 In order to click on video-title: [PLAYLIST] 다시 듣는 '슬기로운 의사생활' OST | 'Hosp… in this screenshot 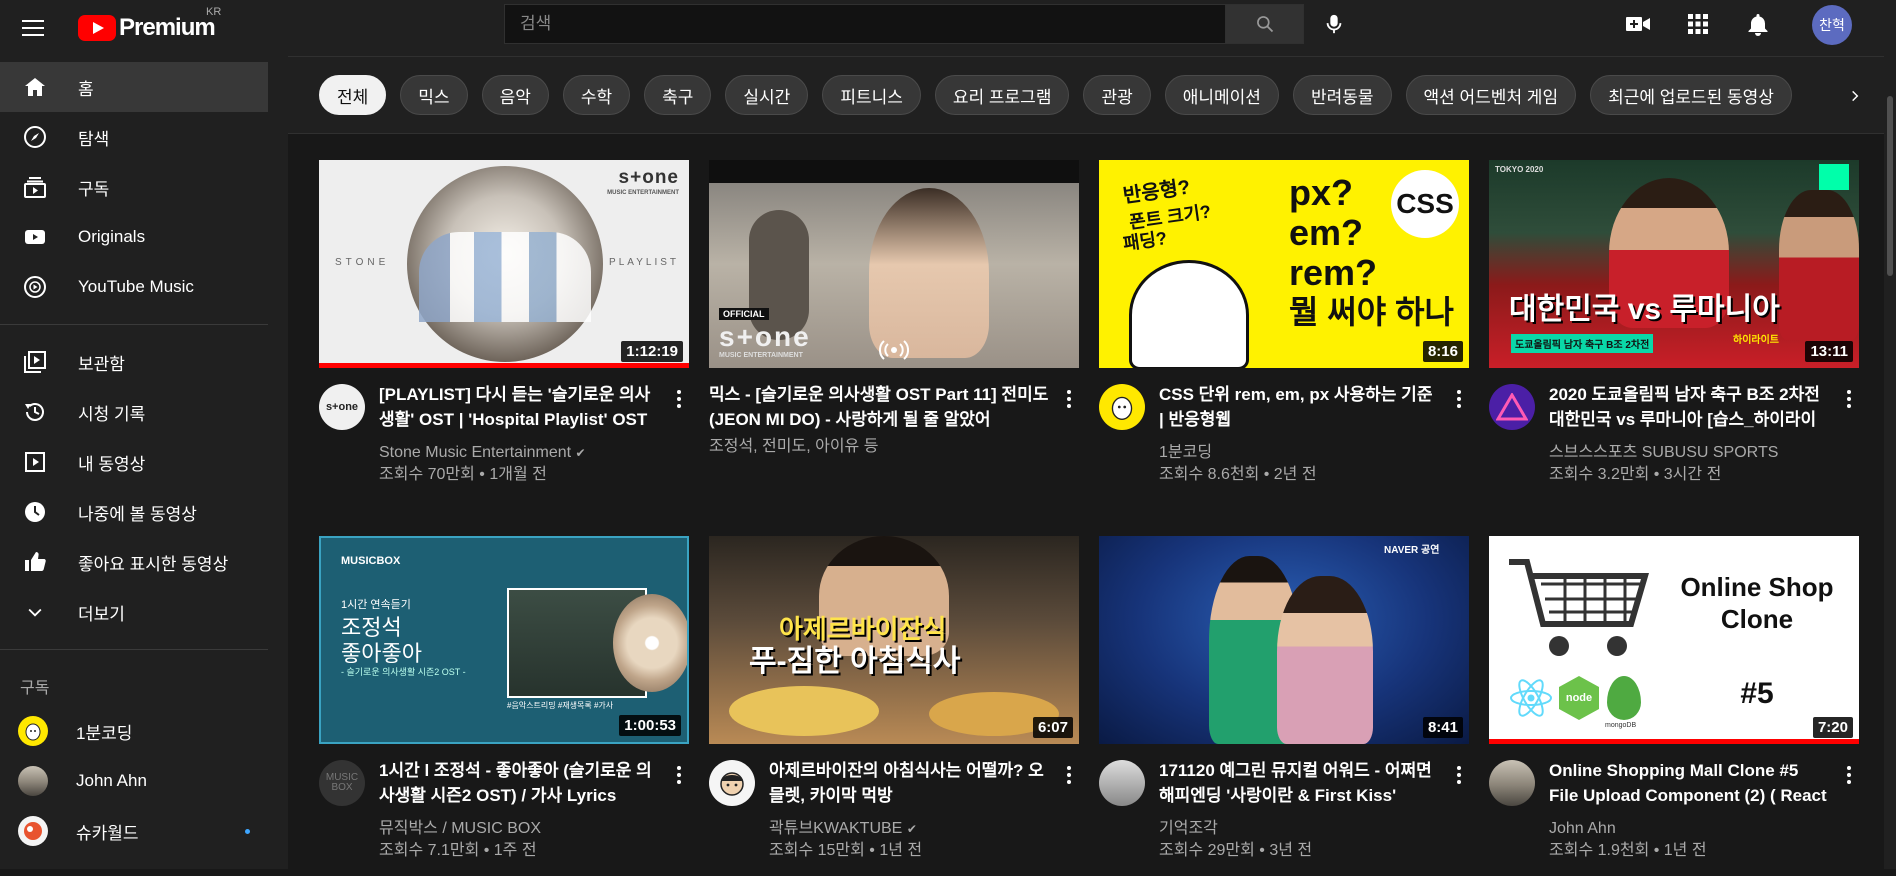, I will do `click(519, 407)`.